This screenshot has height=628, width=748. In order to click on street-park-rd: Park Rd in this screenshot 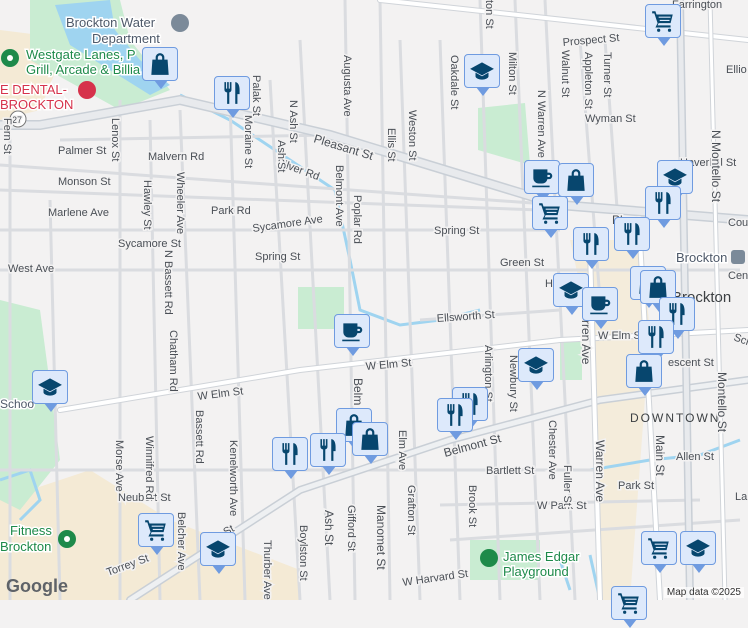, I will do `click(231, 211)`.